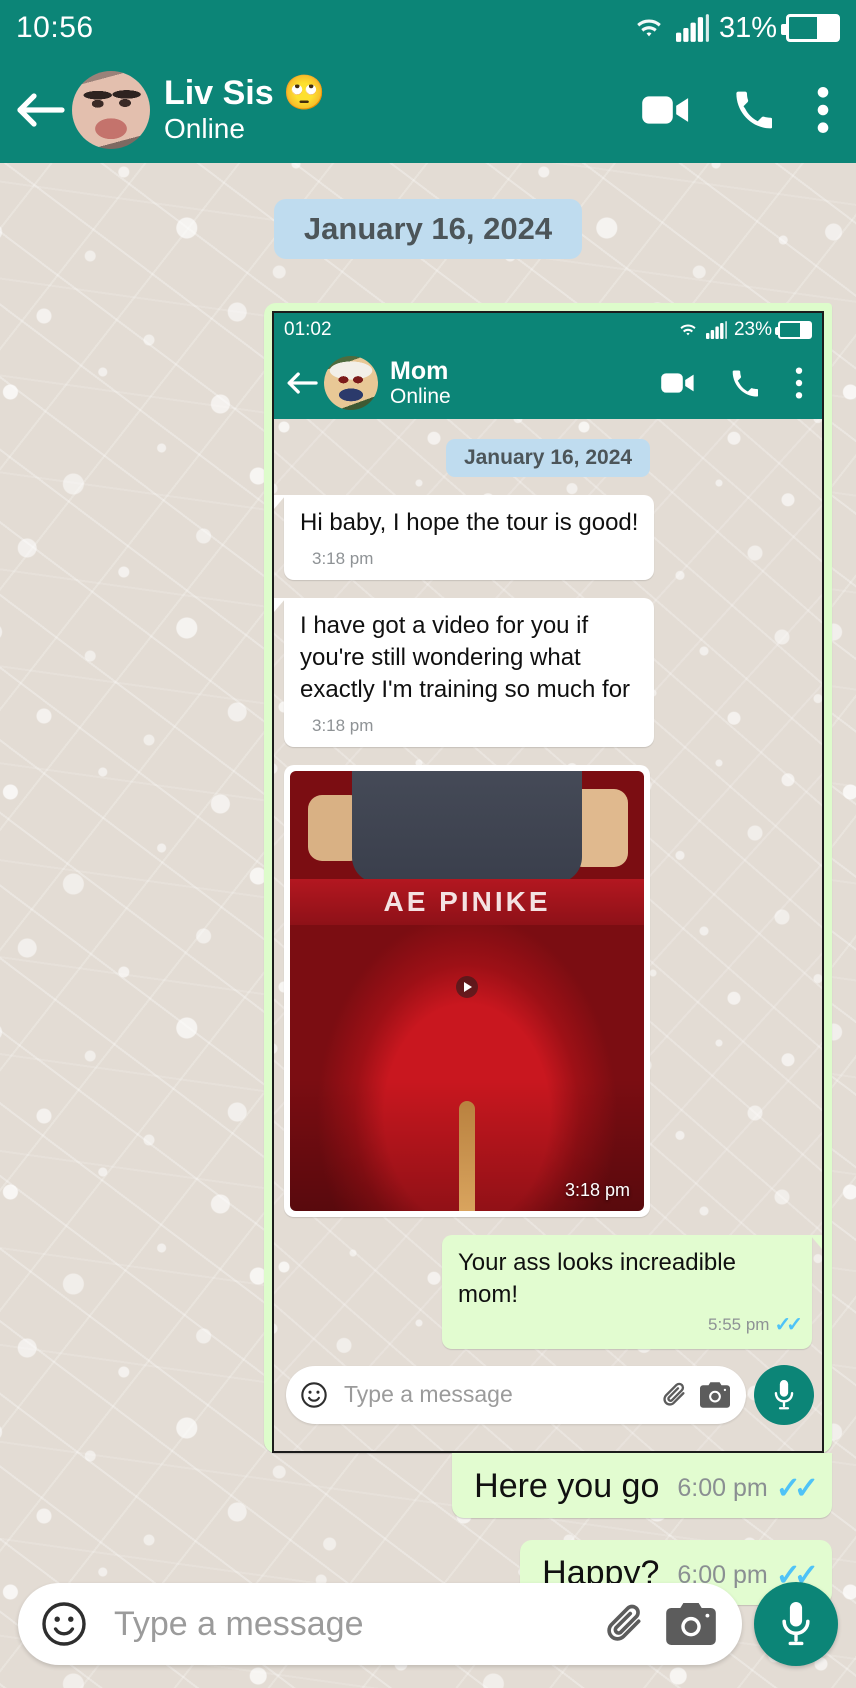 The width and height of the screenshot is (856, 1688). What do you see at coordinates (739, 1325) in the screenshot?
I see `message-time: 5:55 pm` at bounding box center [739, 1325].